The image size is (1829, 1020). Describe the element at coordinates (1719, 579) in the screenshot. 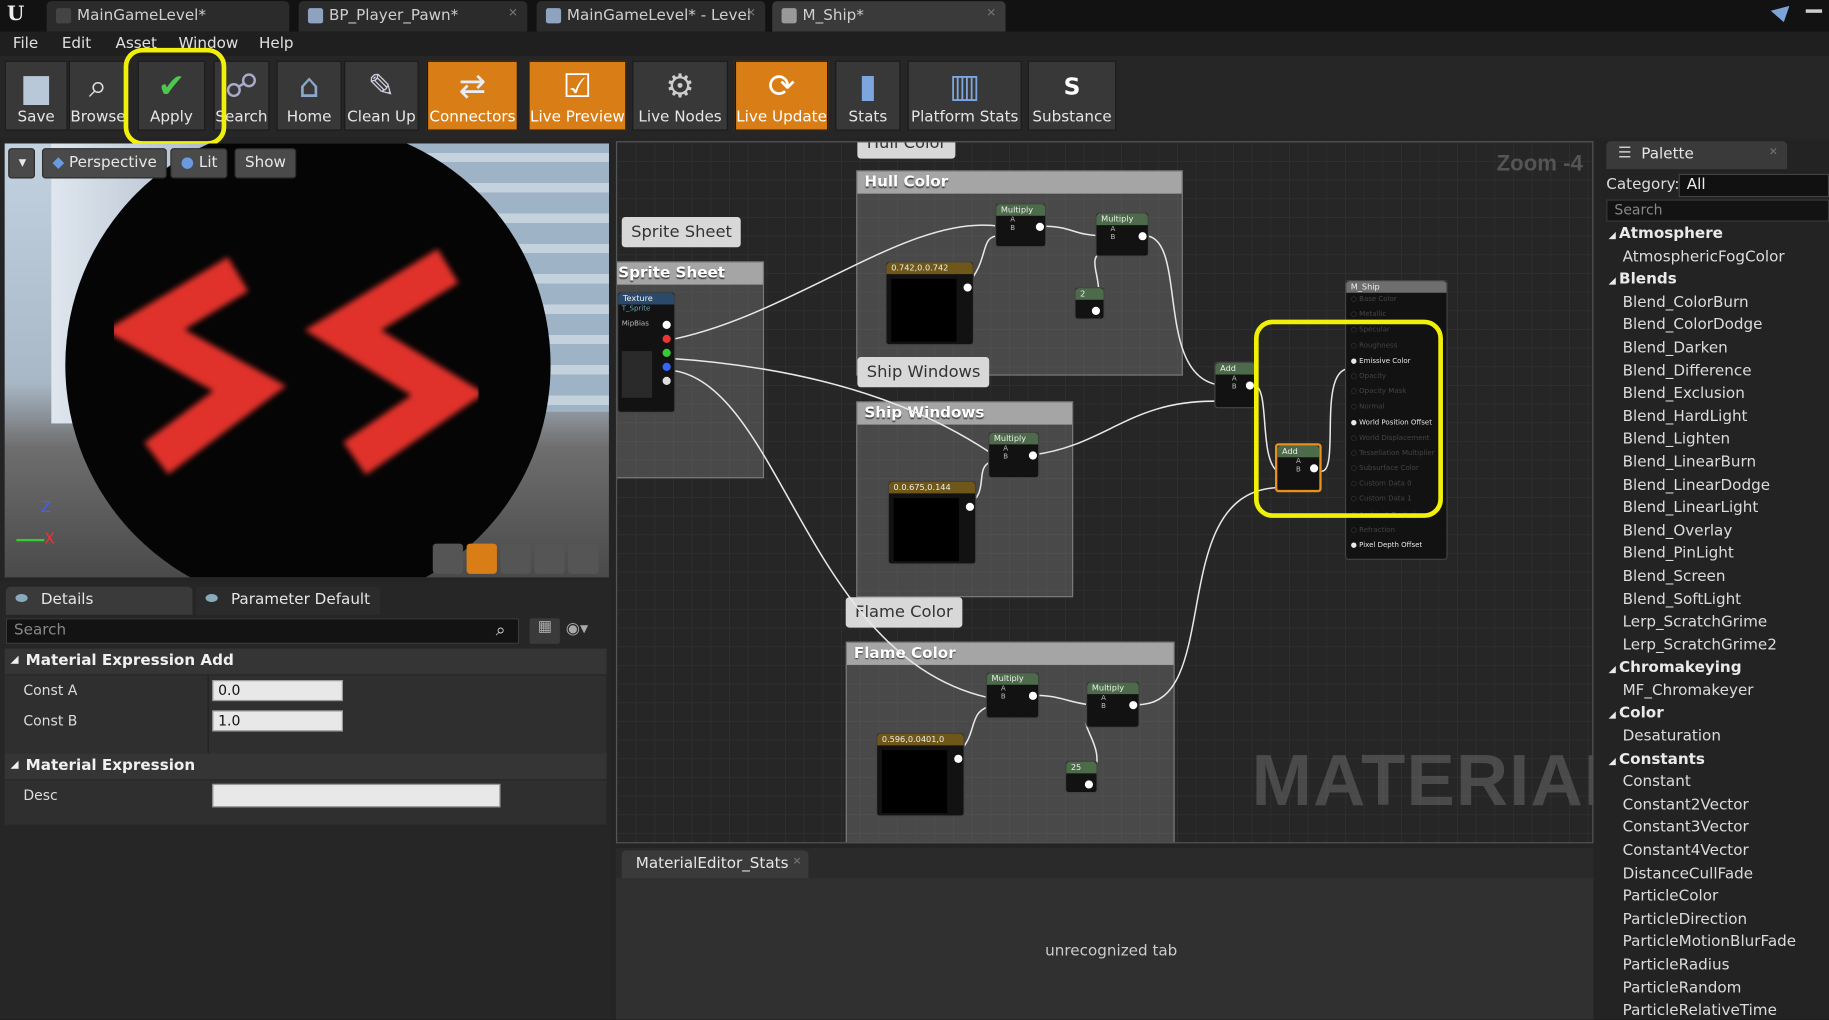

I see `palette-item: Blend_Screen` at that location.